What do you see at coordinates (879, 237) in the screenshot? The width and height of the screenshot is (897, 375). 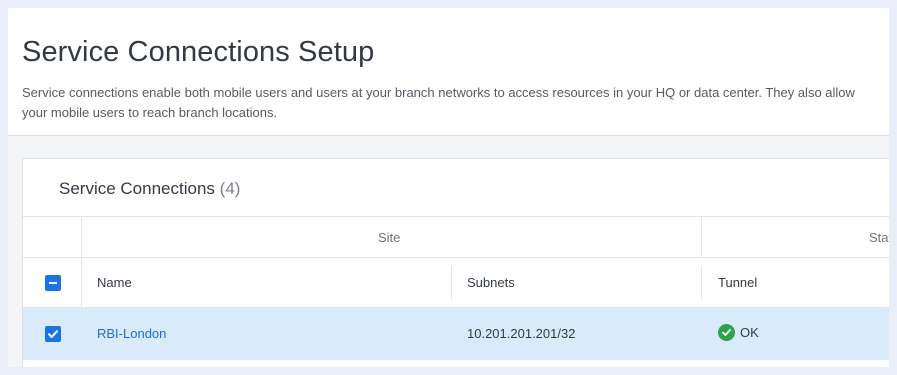 I see `group-header-status: Stat` at bounding box center [879, 237].